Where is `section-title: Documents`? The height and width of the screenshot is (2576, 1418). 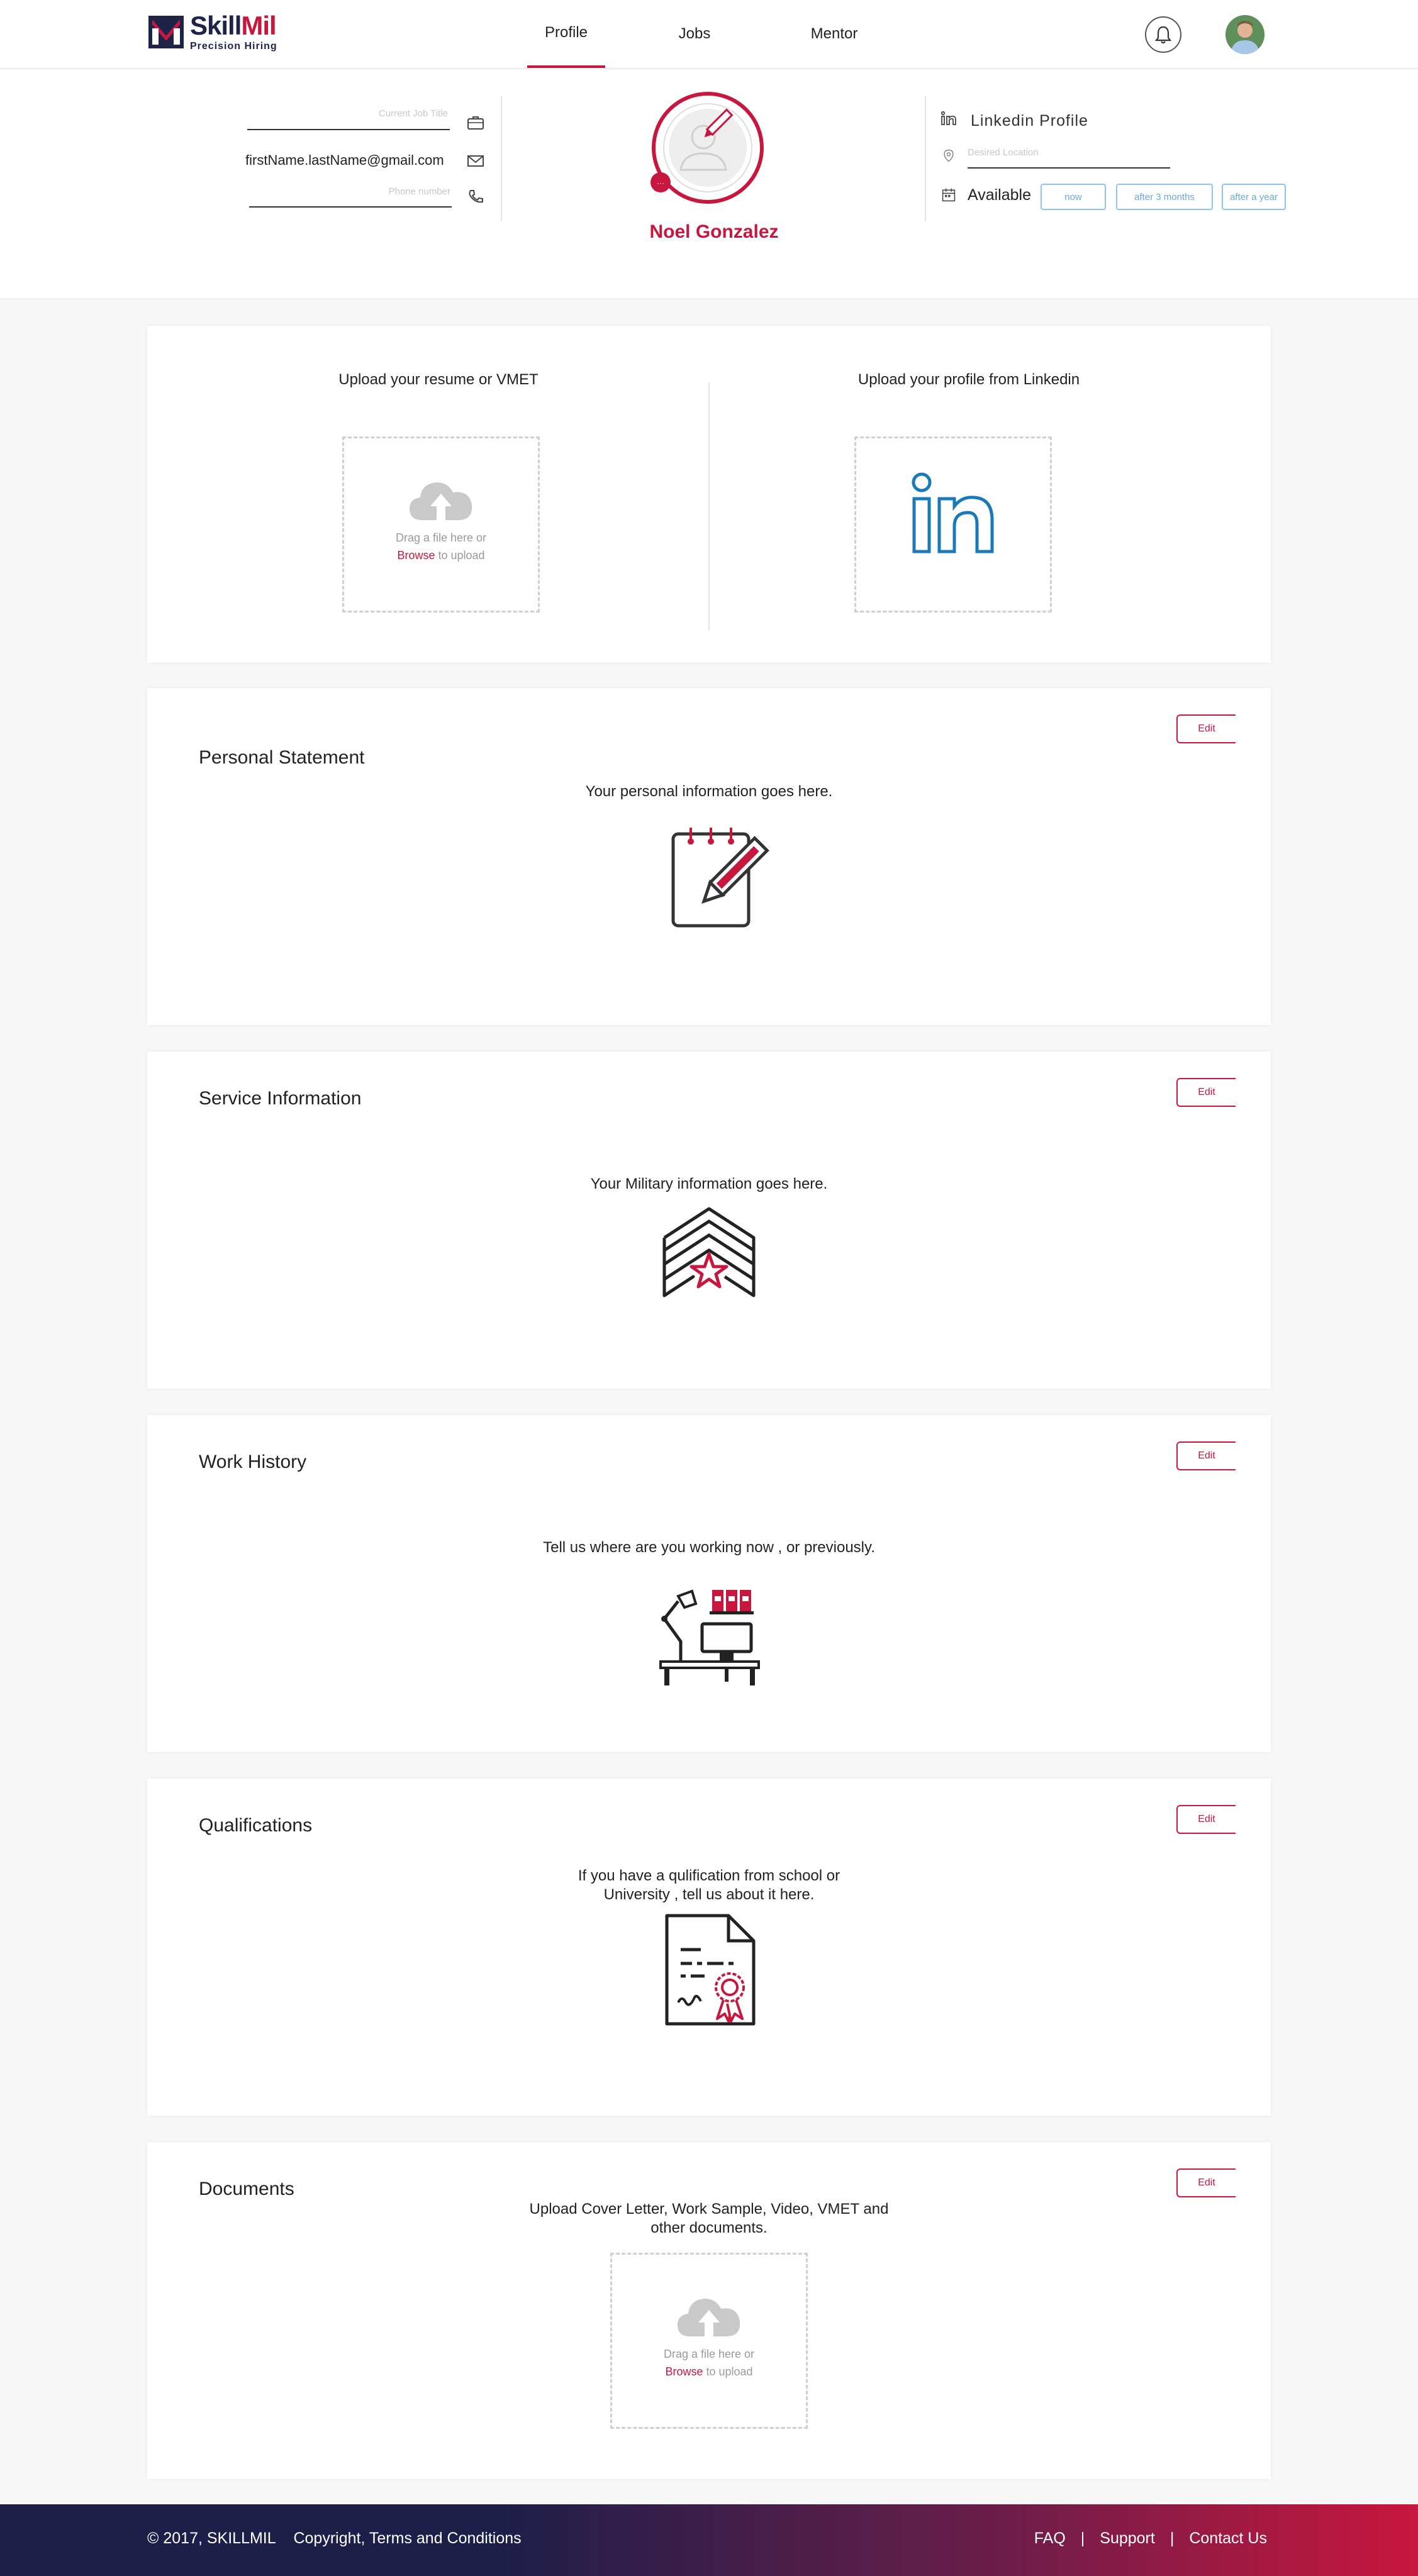
section-title: Documents is located at coordinates (246, 2189).